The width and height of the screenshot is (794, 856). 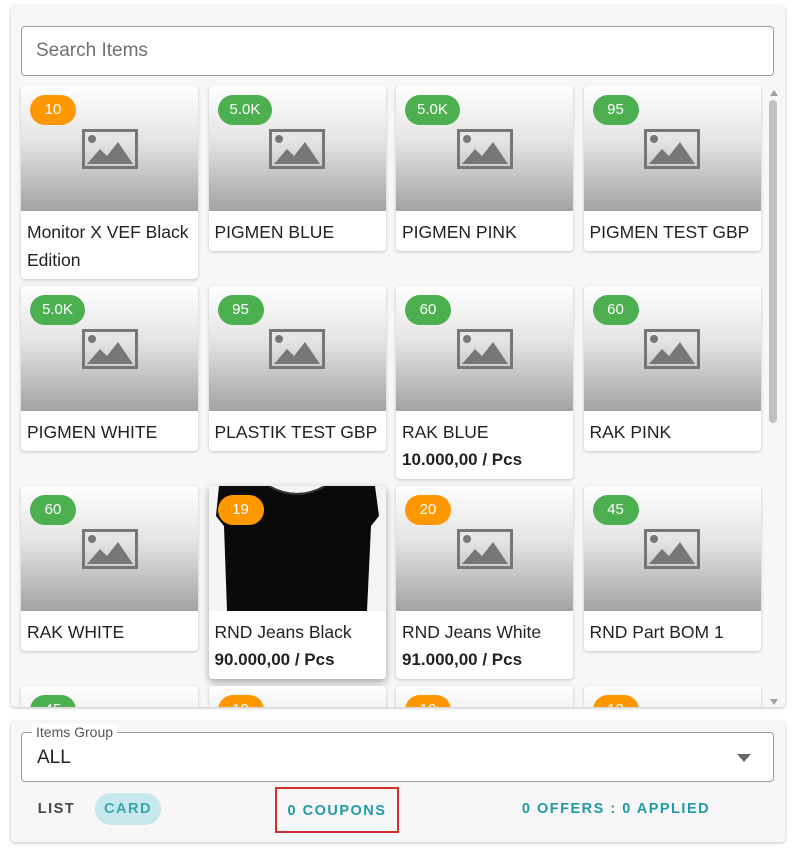 I want to click on item-name: PIGMEN TEST GBP, so click(x=669, y=232).